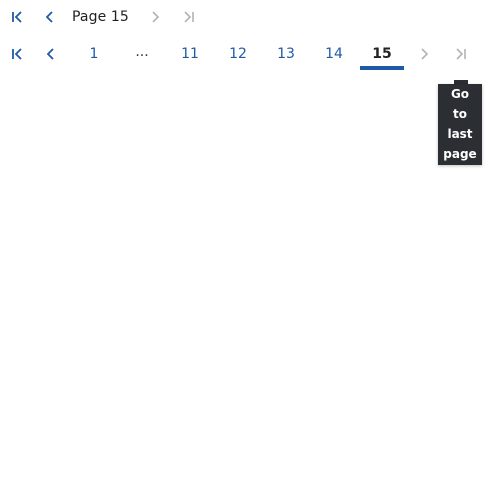  Describe the element at coordinates (460, 94) in the screenshot. I see `tooltip-line: Go` at that location.